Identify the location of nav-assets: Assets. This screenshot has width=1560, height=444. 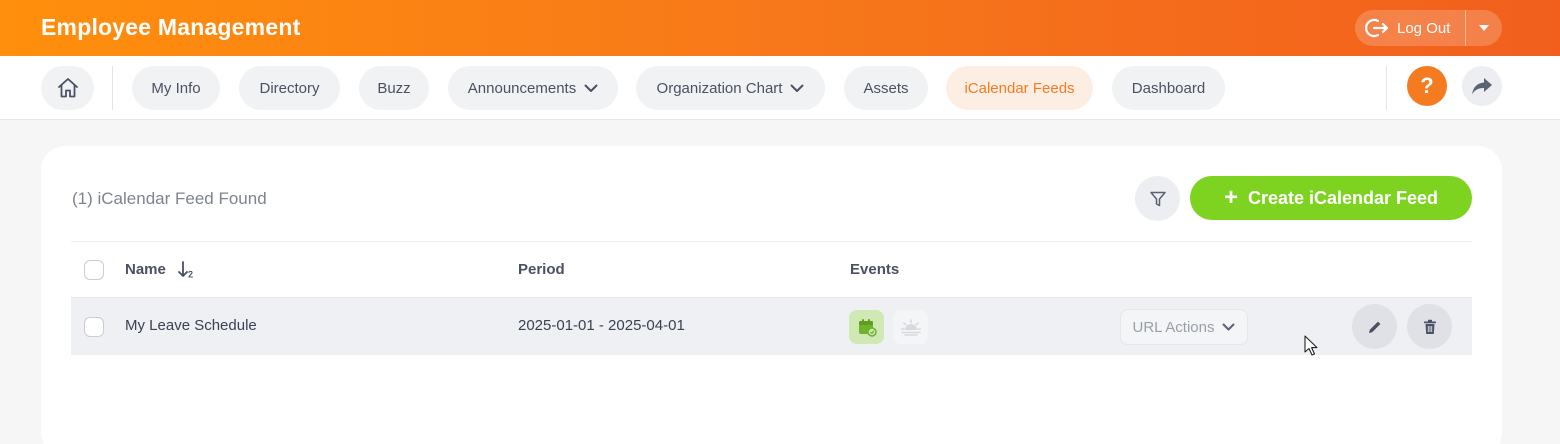
(886, 88).